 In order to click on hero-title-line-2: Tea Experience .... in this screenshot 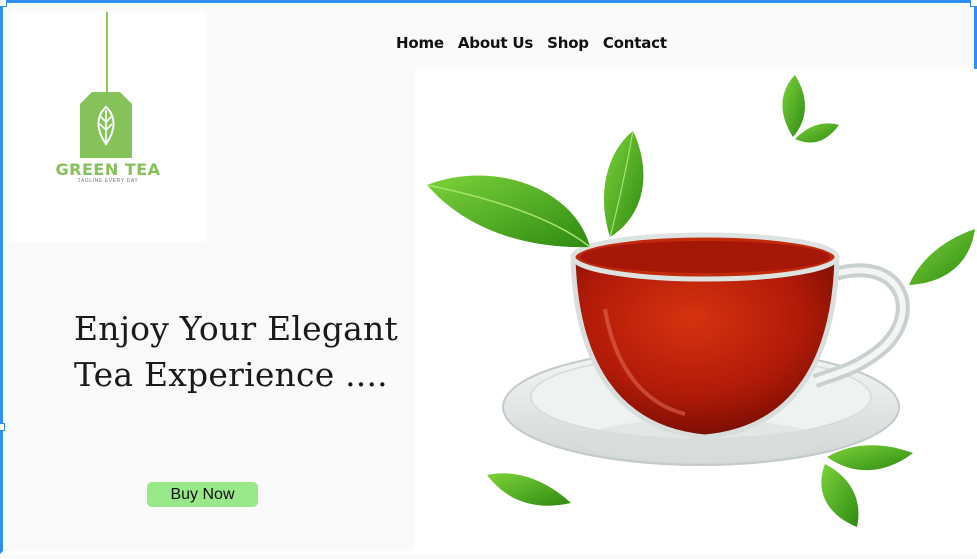, I will do `click(231, 374)`.